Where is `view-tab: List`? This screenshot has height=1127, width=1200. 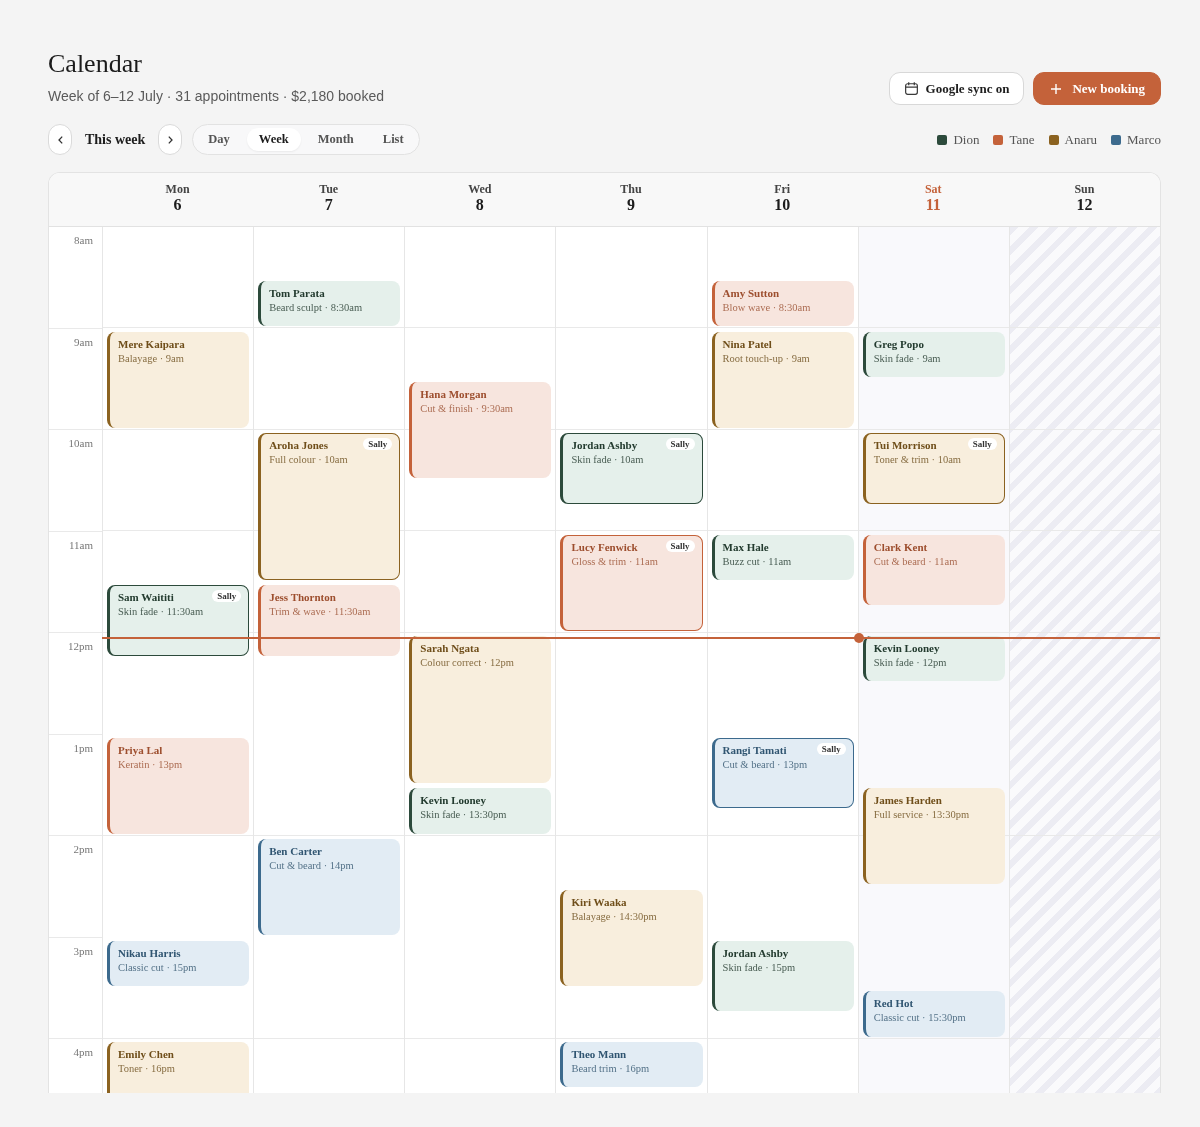 view-tab: List is located at coordinates (393, 139).